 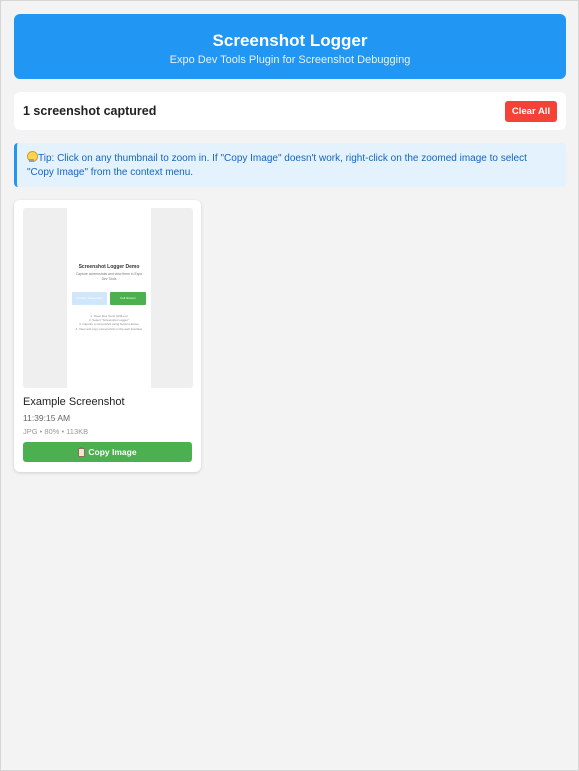 I want to click on copy-image-button: Copy Image, so click(x=107, y=452).